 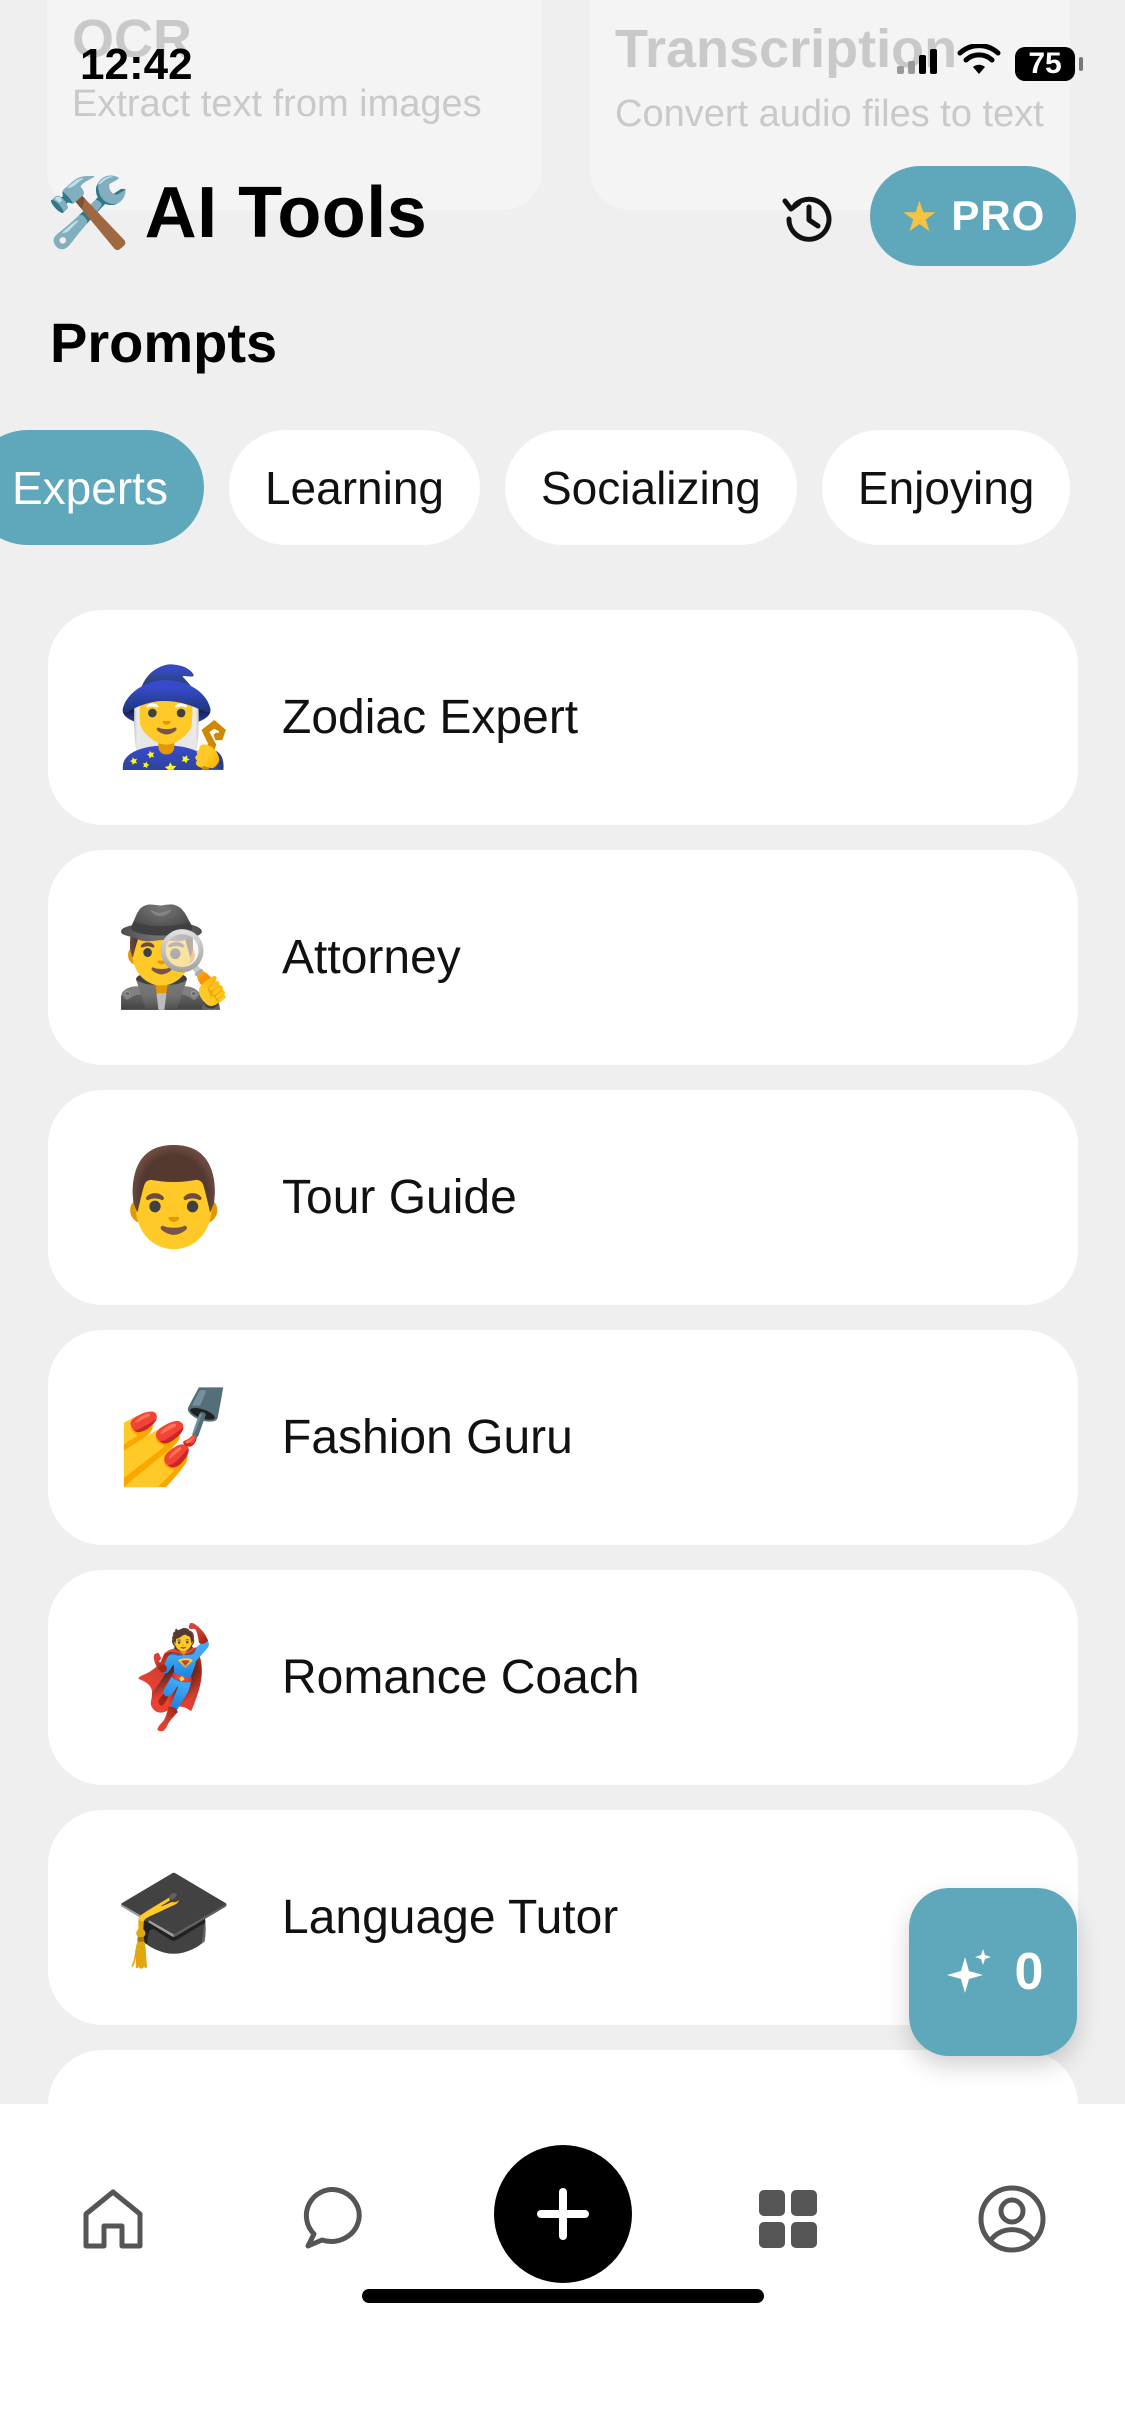 I want to click on prompt-label: Fashion Guru, so click(x=427, y=1437).